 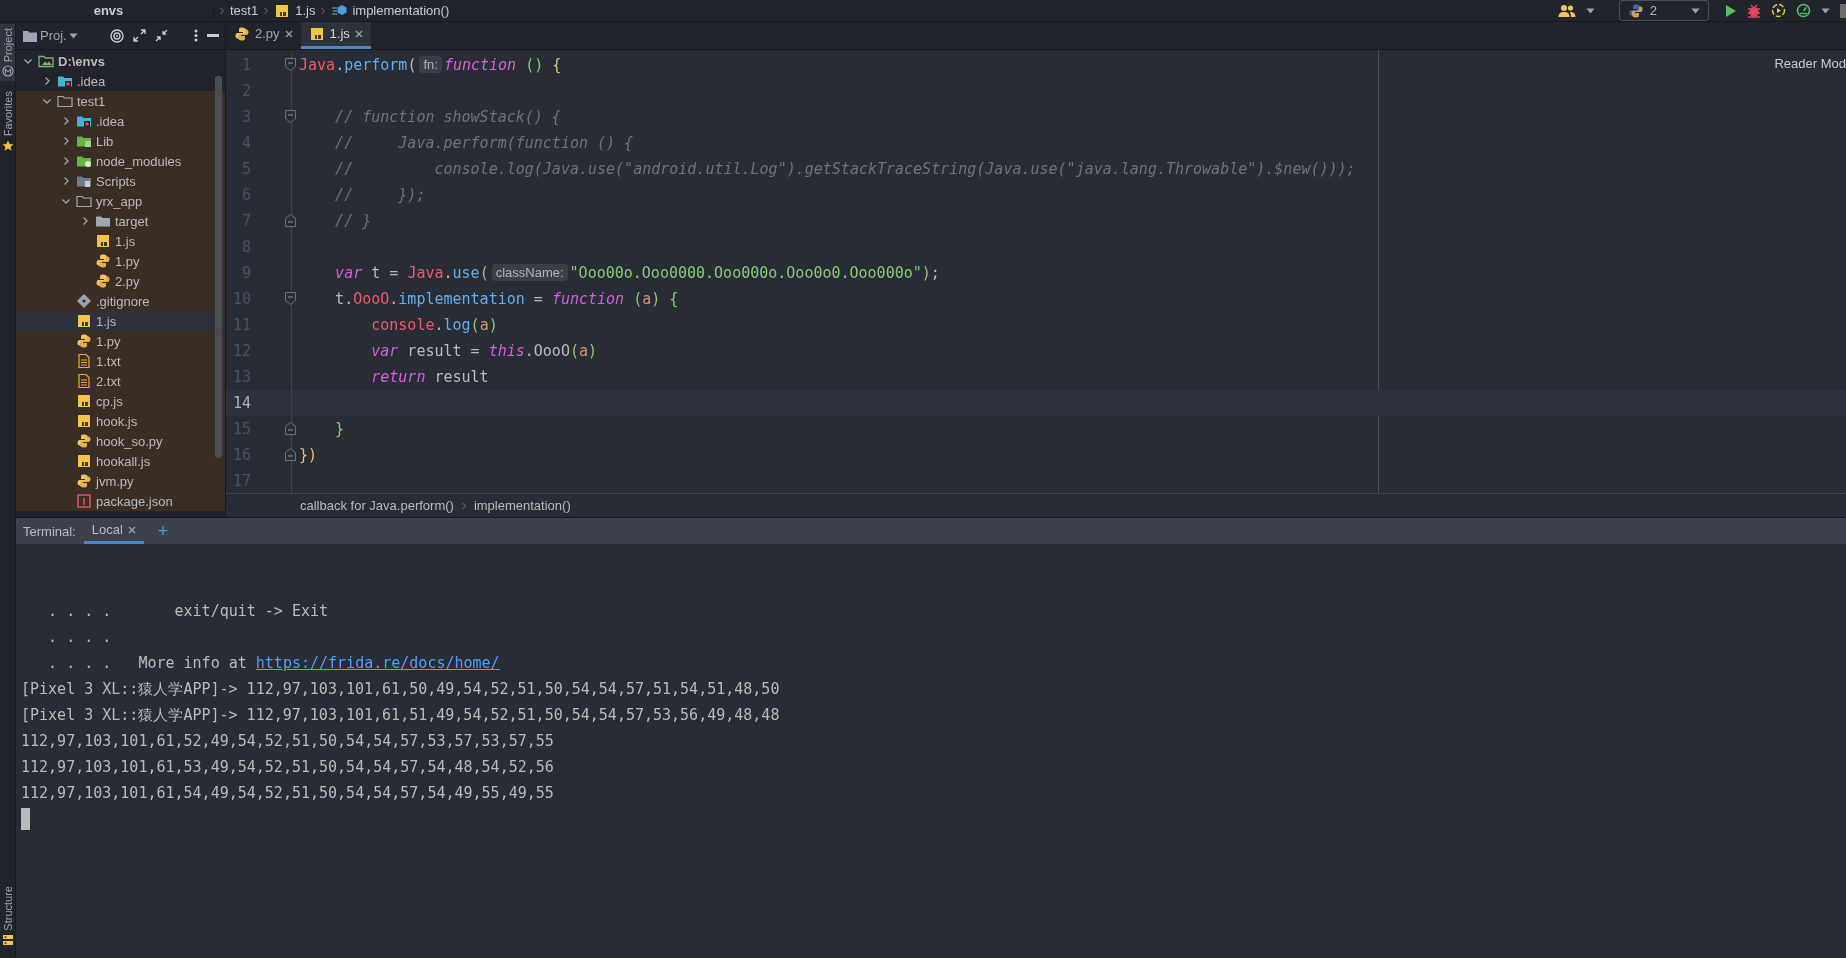 What do you see at coordinates (120, 401) in the screenshot?
I see `tree-item: cp.js` at bounding box center [120, 401].